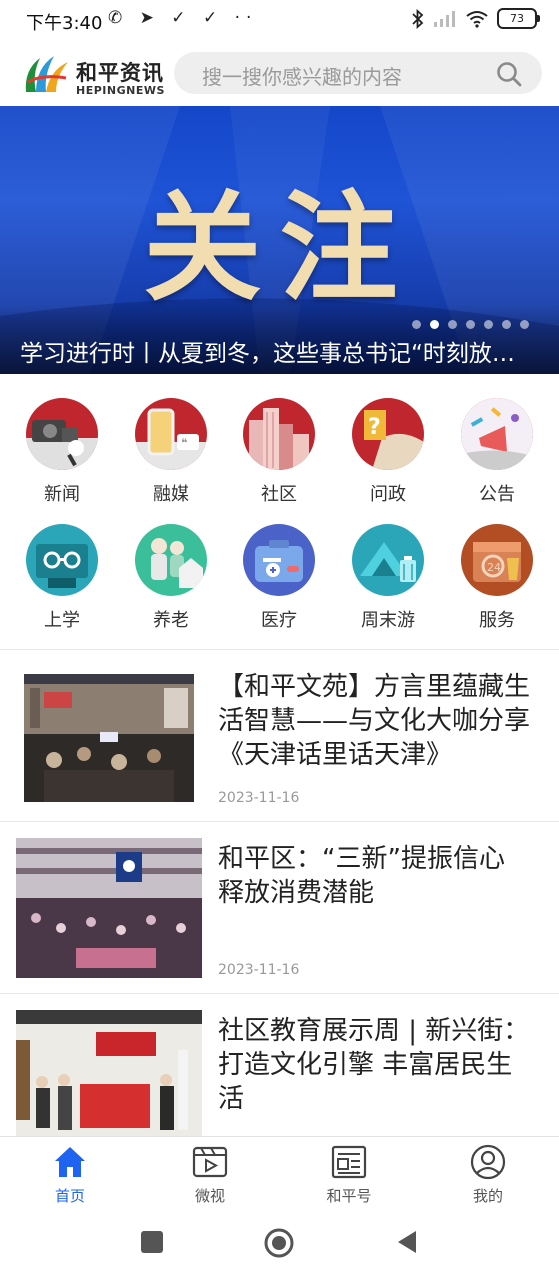  Describe the element at coordinates (210, 1162) in the screenshot. I see `video-icon` at that location.